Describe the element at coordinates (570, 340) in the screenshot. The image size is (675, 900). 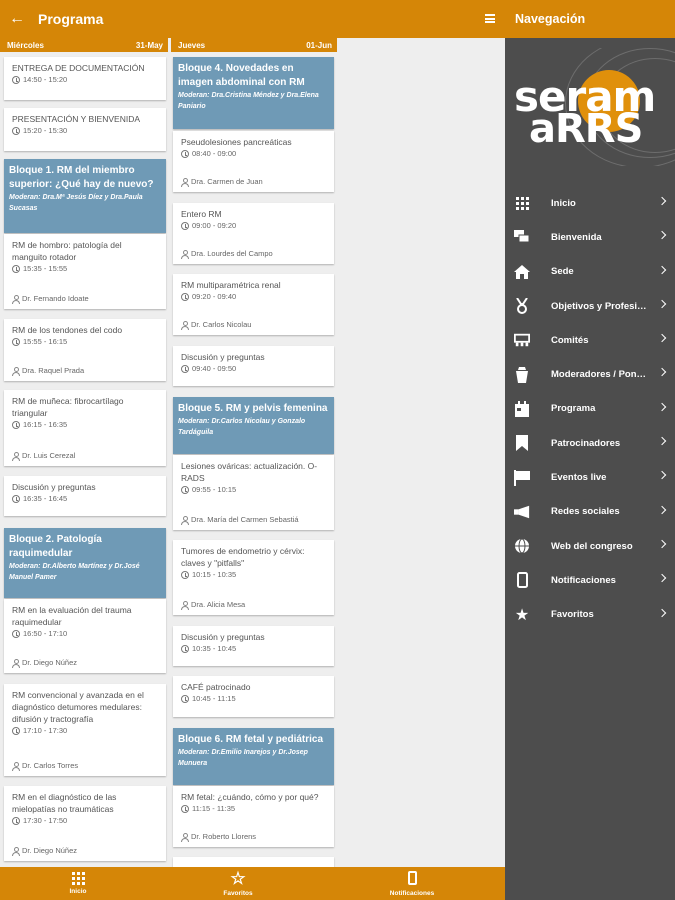
I see `drawer-item-label: Comités` at that location.